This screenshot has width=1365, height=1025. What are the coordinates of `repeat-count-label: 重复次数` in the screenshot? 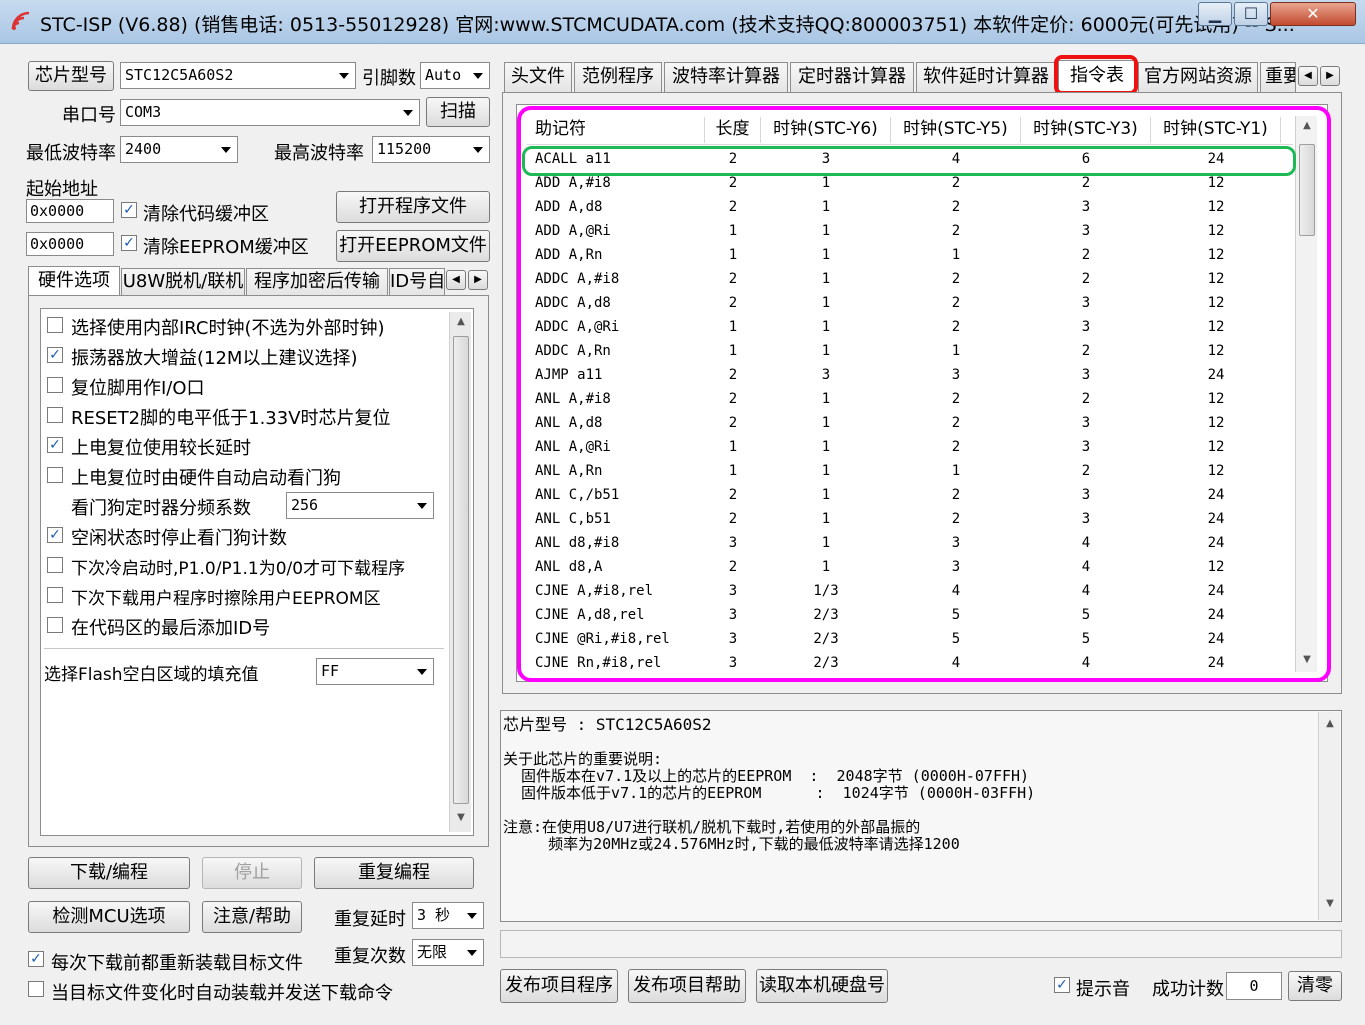 It's located at (370, 956).